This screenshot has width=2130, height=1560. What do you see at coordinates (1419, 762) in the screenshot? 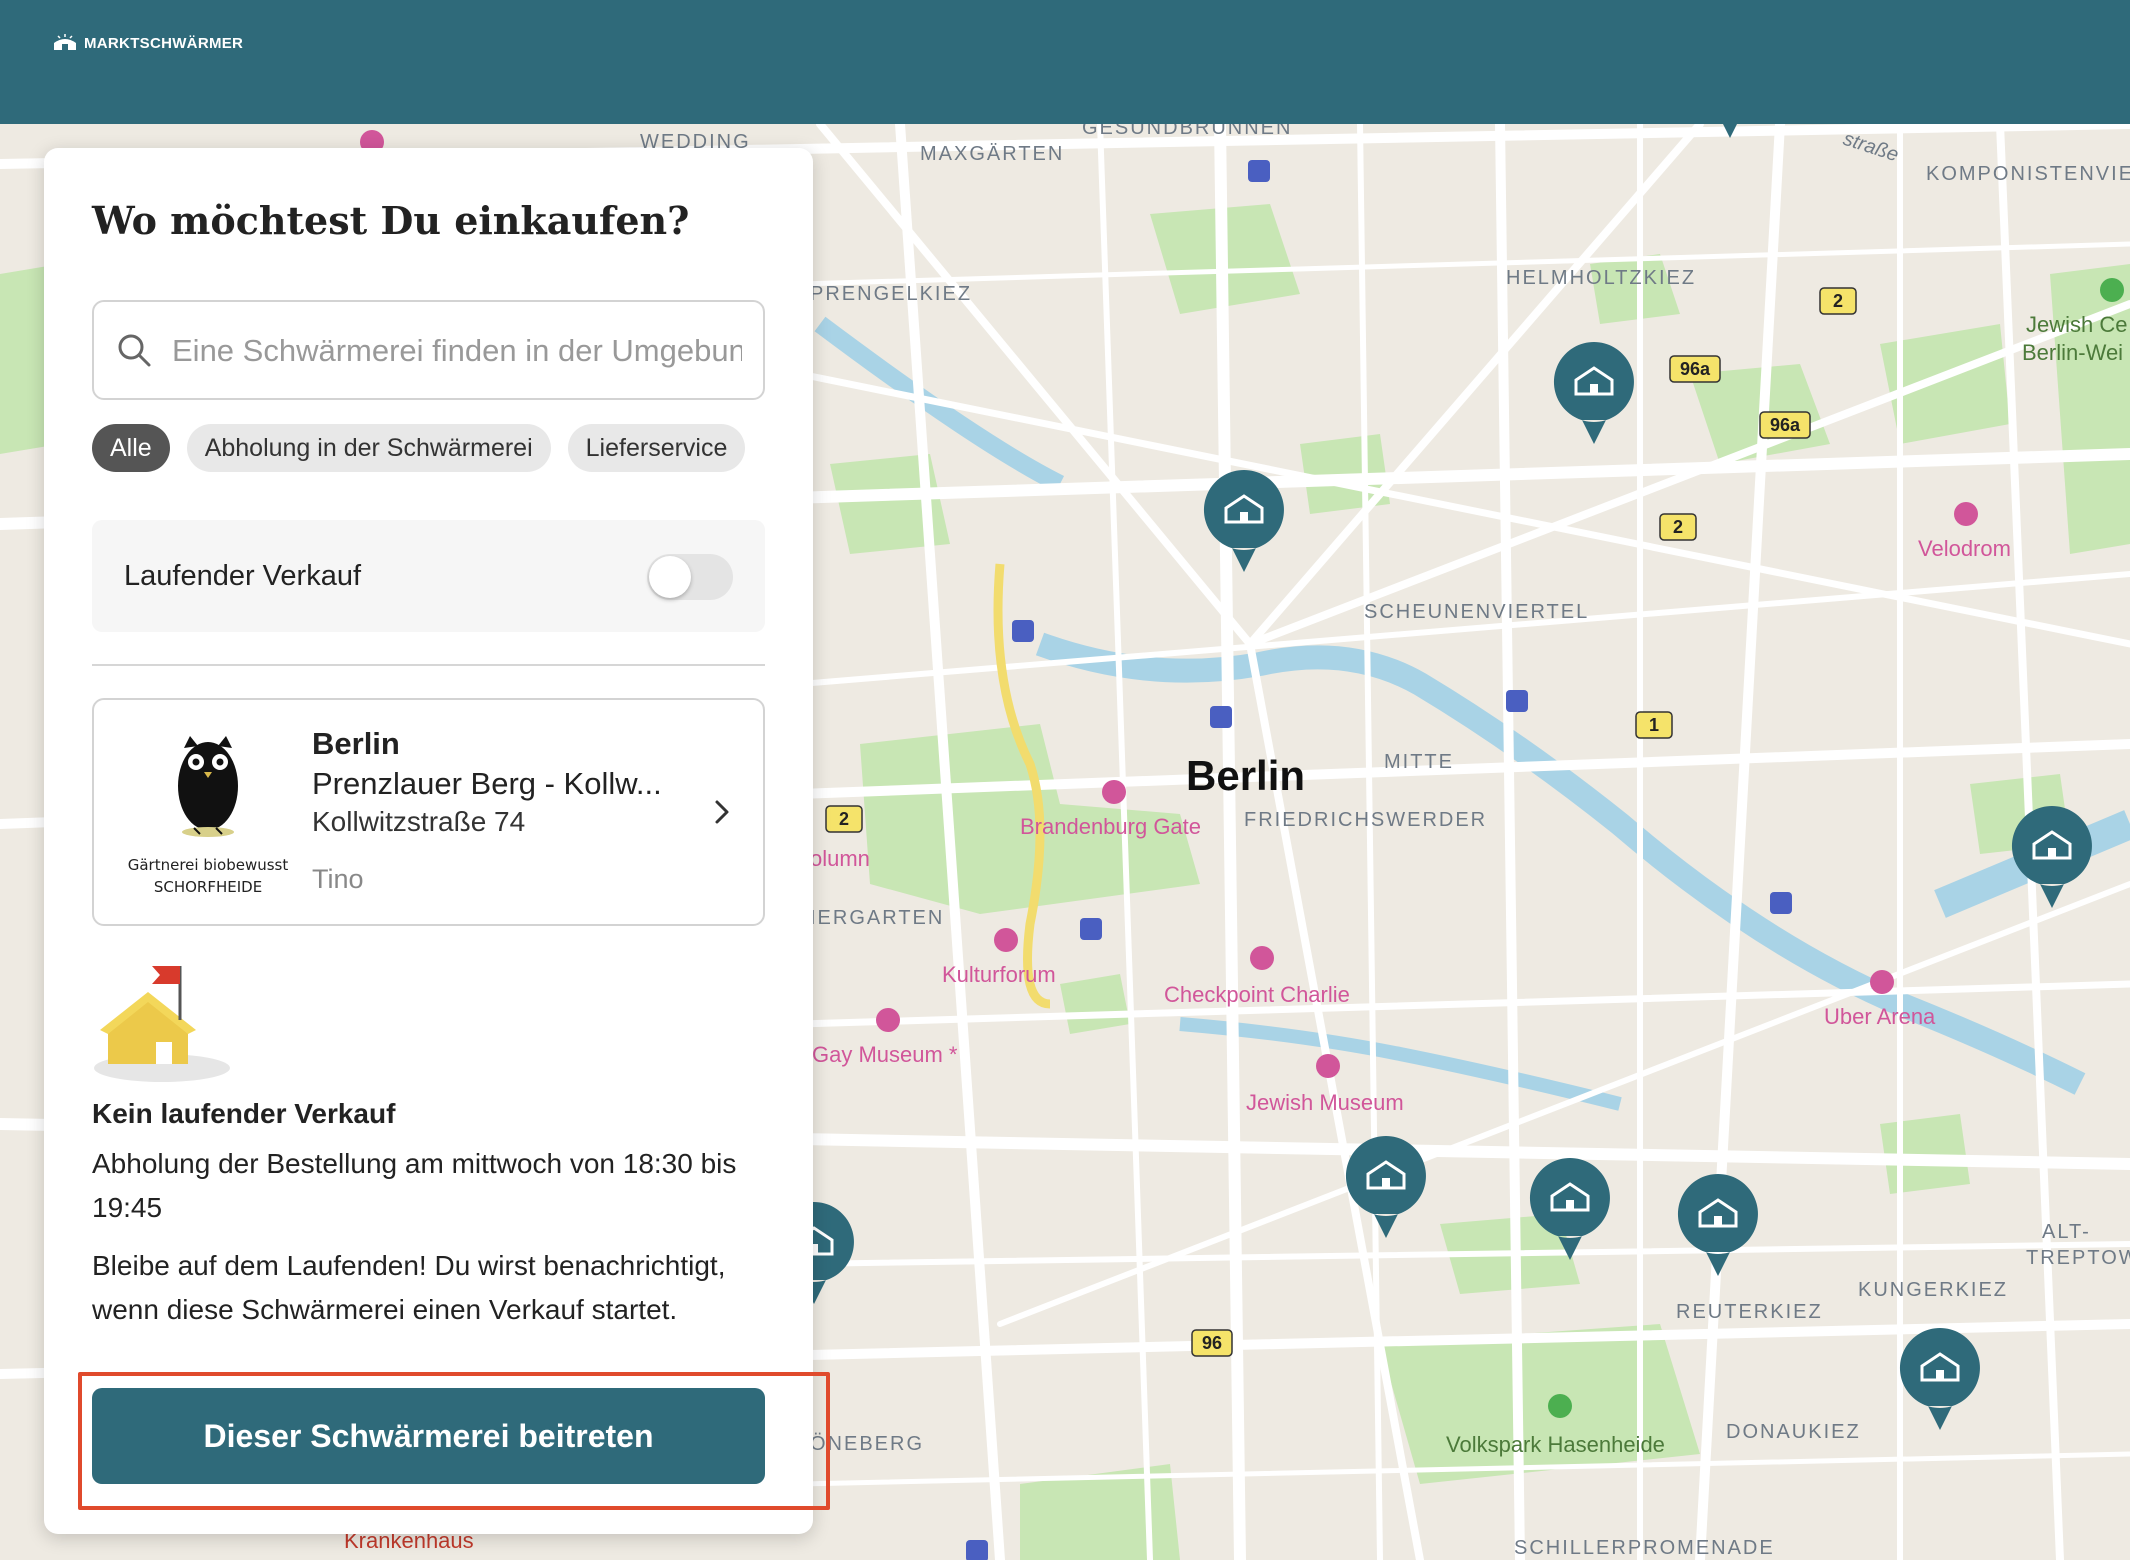
I see `district-label: MITTE` at bounding box center [1419, 762].